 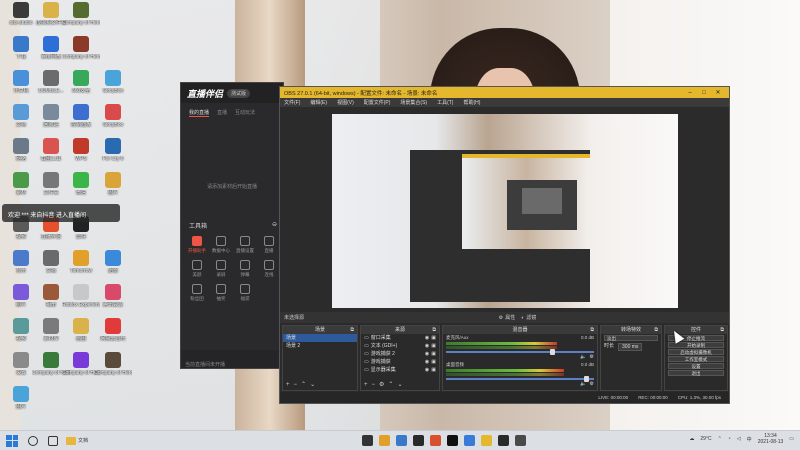 What do you see at coordinates (400, 370) in the screenshot?
I see `source-item: ▭ 显示器采集 ◉ ▣` at bounding box center [400, 370].